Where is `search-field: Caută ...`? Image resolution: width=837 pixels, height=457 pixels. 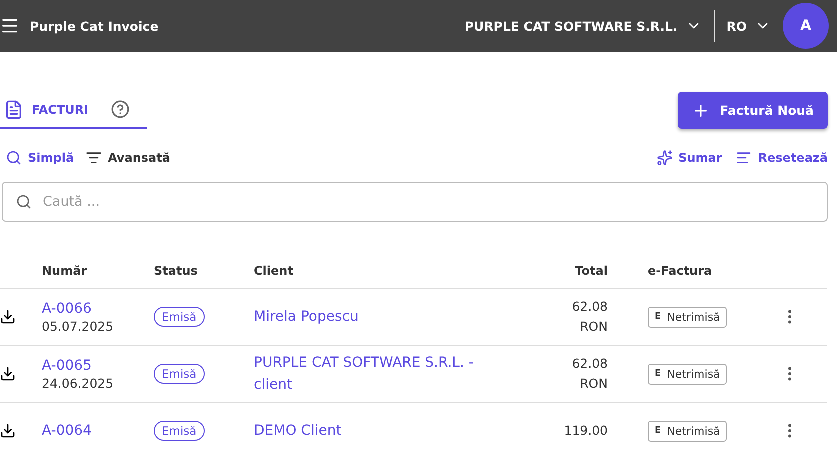
search-field: Caută ... is located at coordinates (415, 202).